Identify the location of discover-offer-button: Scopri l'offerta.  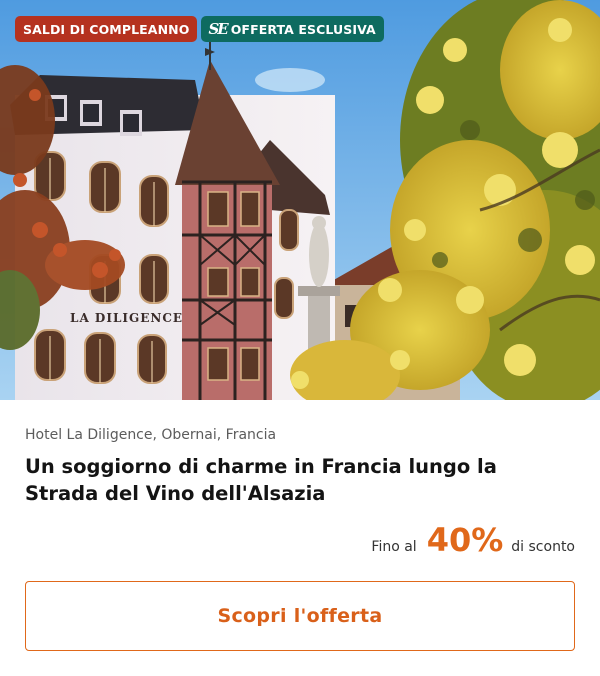
(300, 616).